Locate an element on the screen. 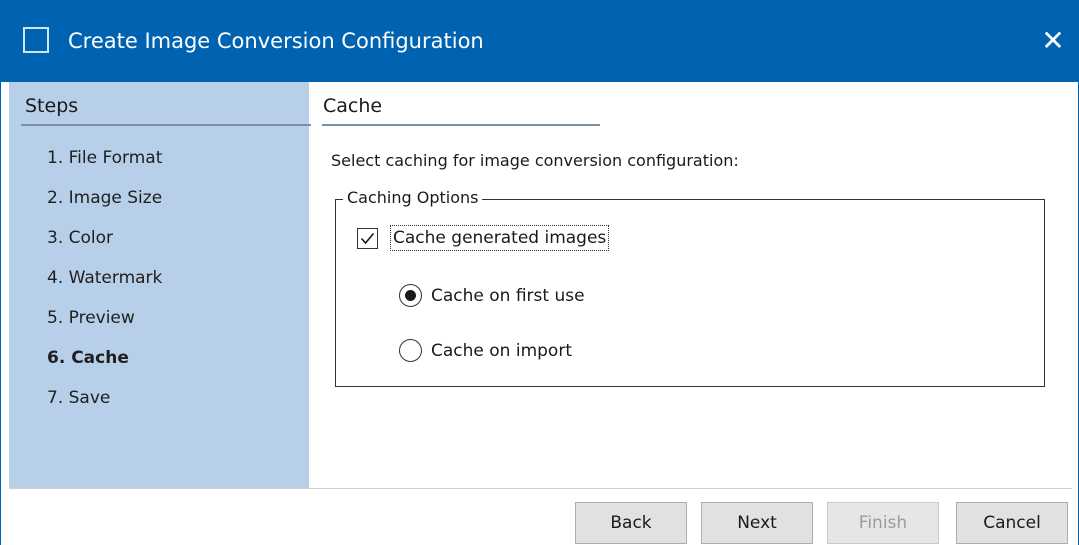  next-button: Next is located at coordinates (757, 523).